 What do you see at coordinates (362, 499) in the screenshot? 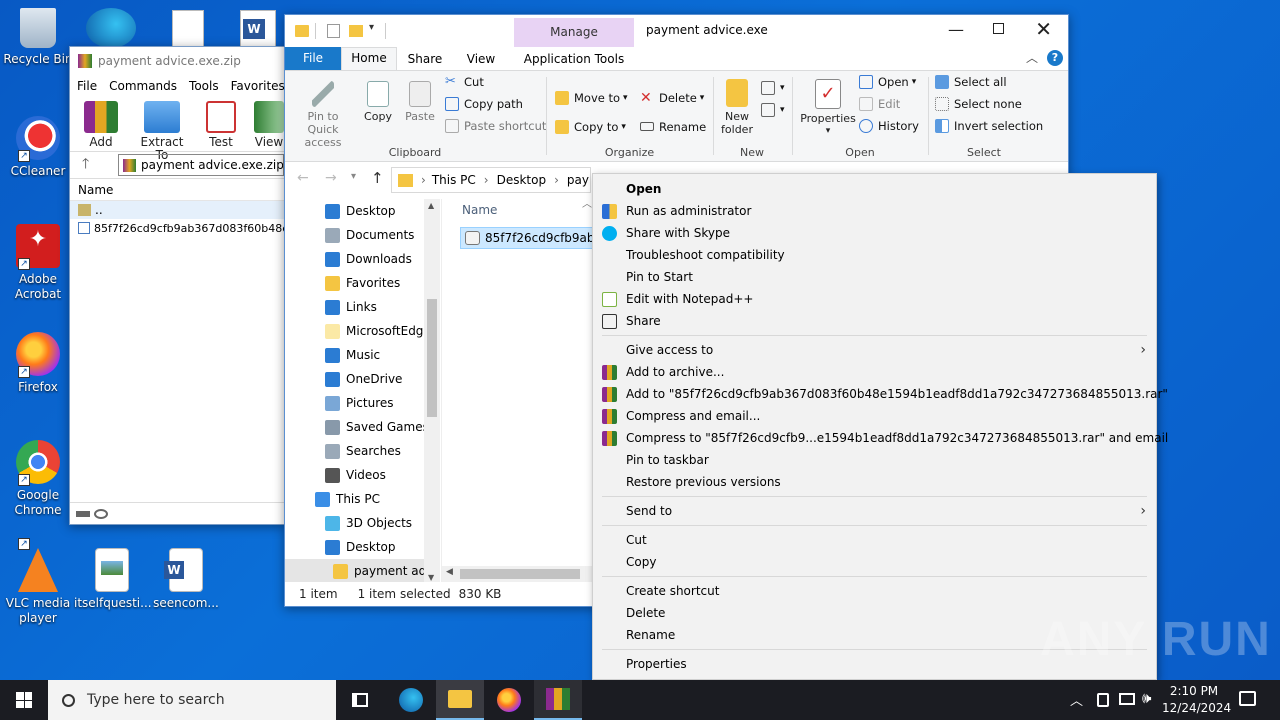
I see `nav-item: This PC` at bounding box center [362, 499].